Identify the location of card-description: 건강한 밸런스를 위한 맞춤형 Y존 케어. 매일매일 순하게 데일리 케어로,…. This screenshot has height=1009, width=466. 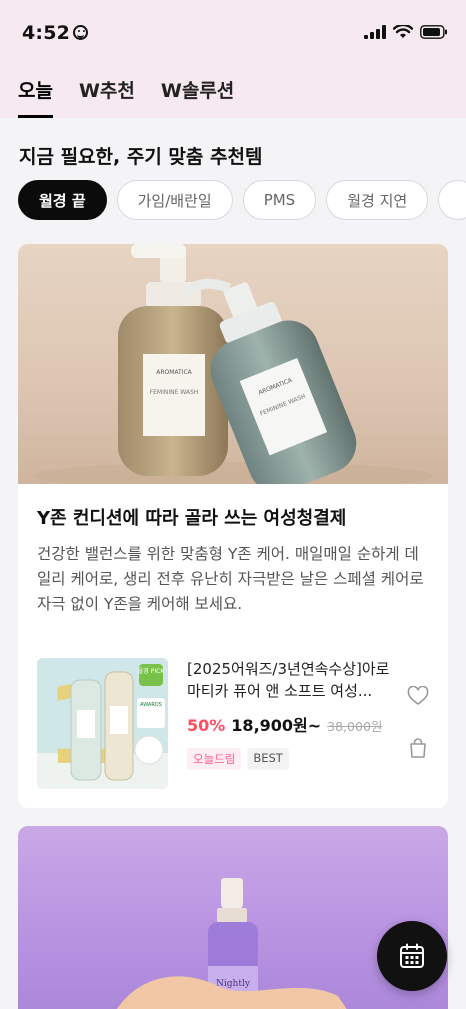
(230, 579).